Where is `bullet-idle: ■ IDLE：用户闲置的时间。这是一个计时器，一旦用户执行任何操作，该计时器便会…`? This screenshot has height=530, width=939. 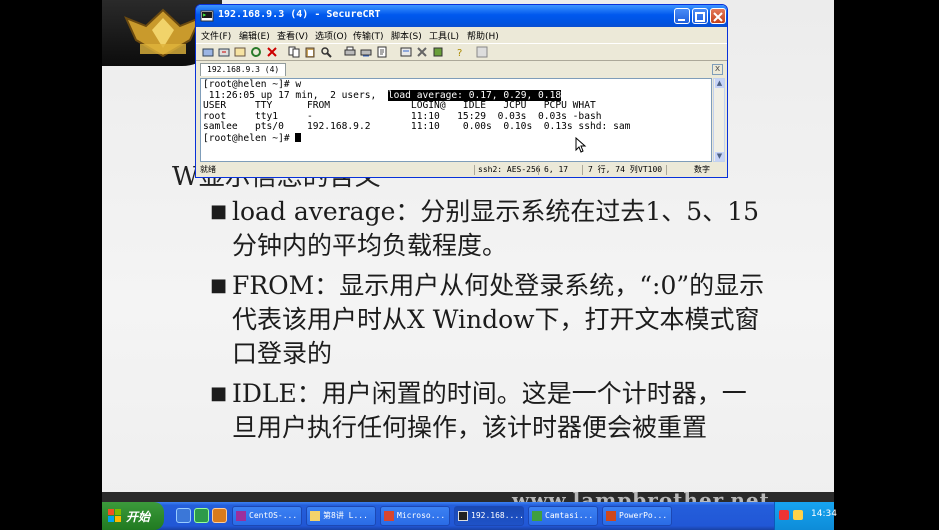
bullet-idle: ■ IDLE：用户闲置的时间。这是一个计时器，一旦用户执行任何操作，该计时器便会… is located at coordinates (490, 411).